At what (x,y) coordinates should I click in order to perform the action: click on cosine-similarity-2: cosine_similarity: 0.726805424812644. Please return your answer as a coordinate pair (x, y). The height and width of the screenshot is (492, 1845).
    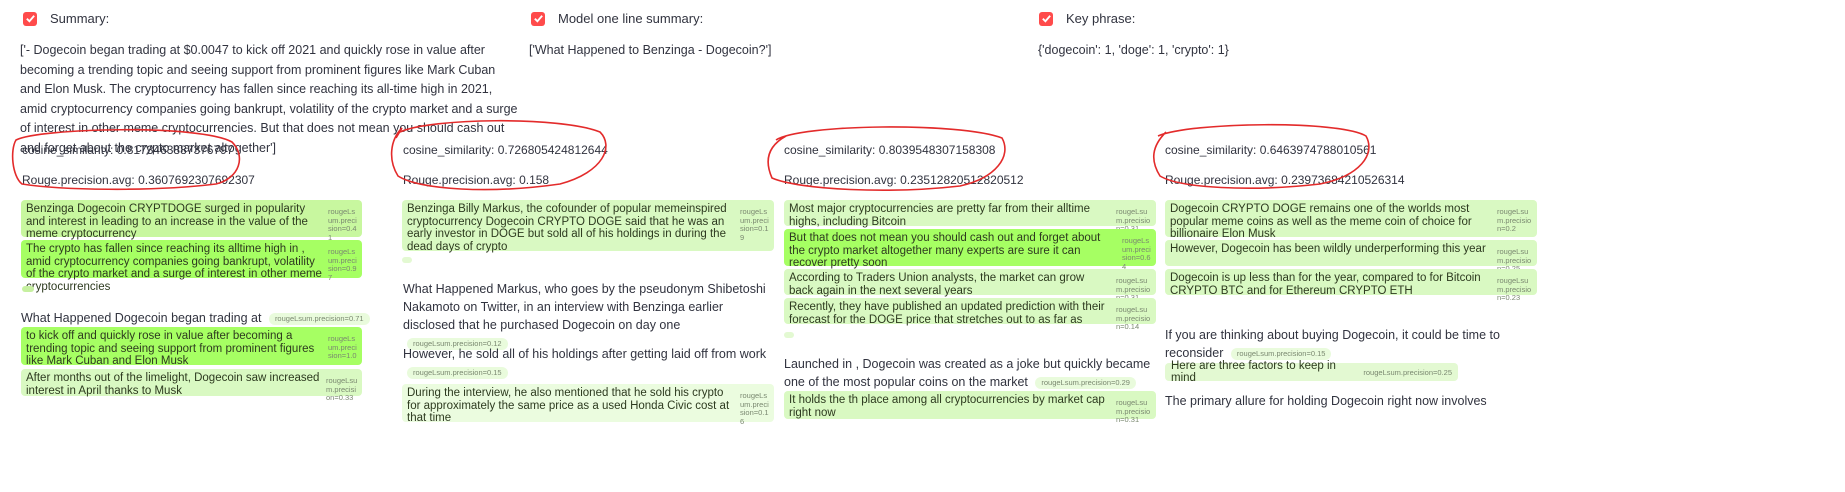
    Looking at the image, I should click on (505, 150).